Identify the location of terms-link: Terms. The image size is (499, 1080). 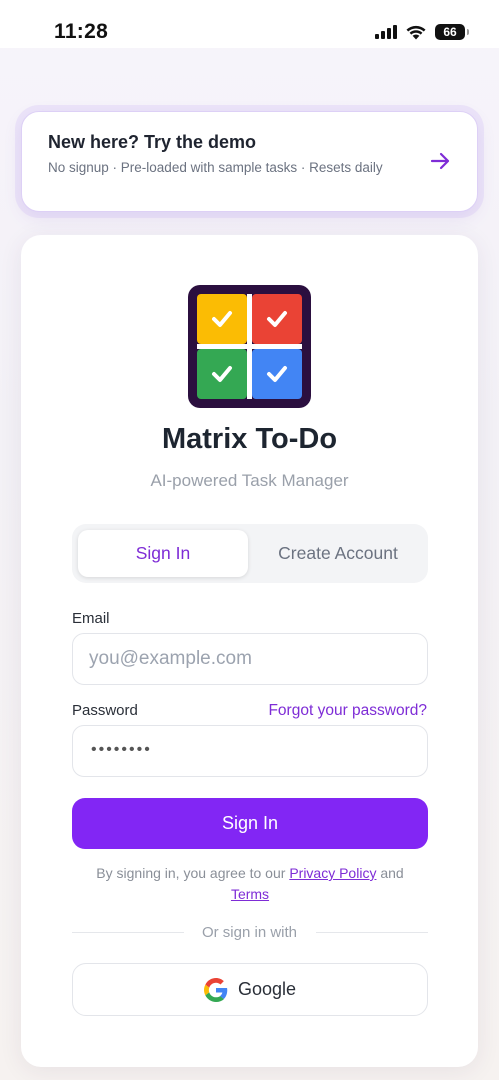
(250, 894).